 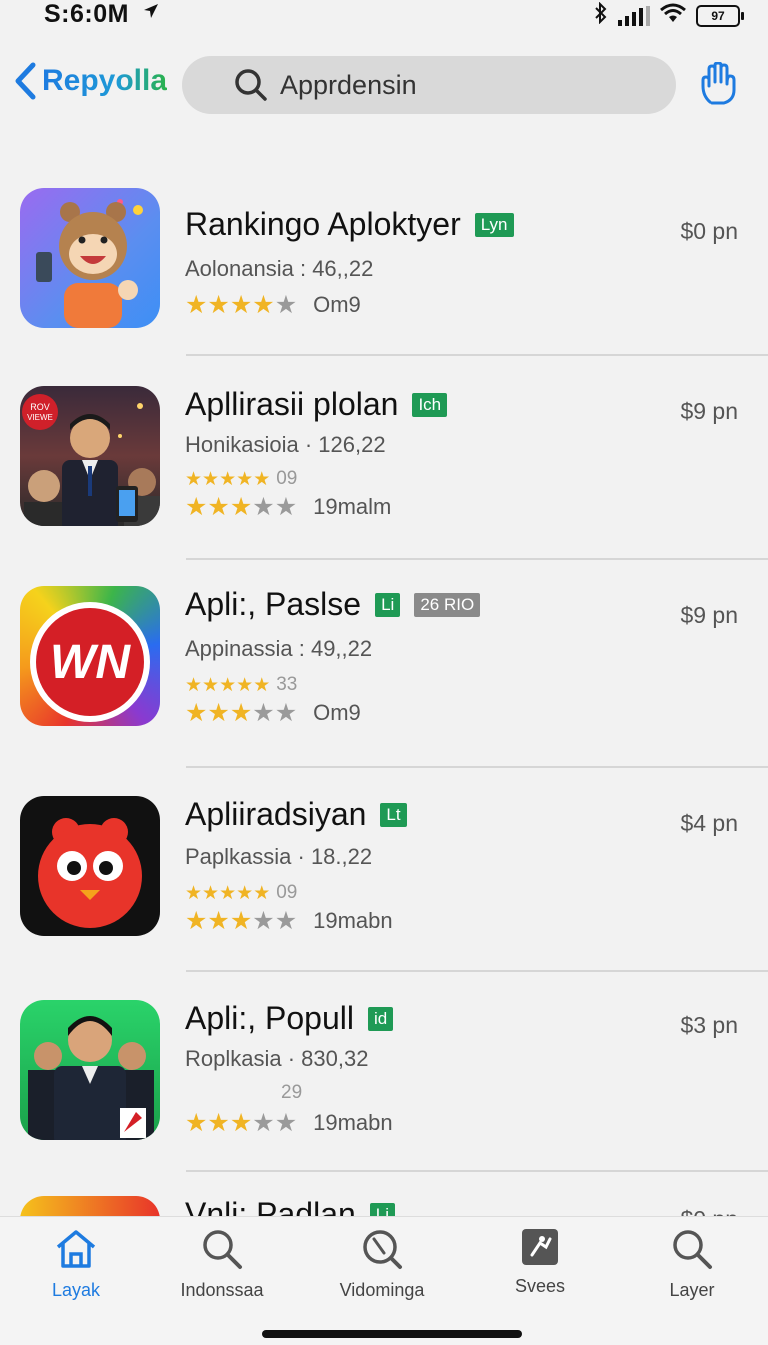 What do you see at coordinates (348, 85) in the screenshot?
I see `search-input: Apprdensin` at bounding box center [348, 85].